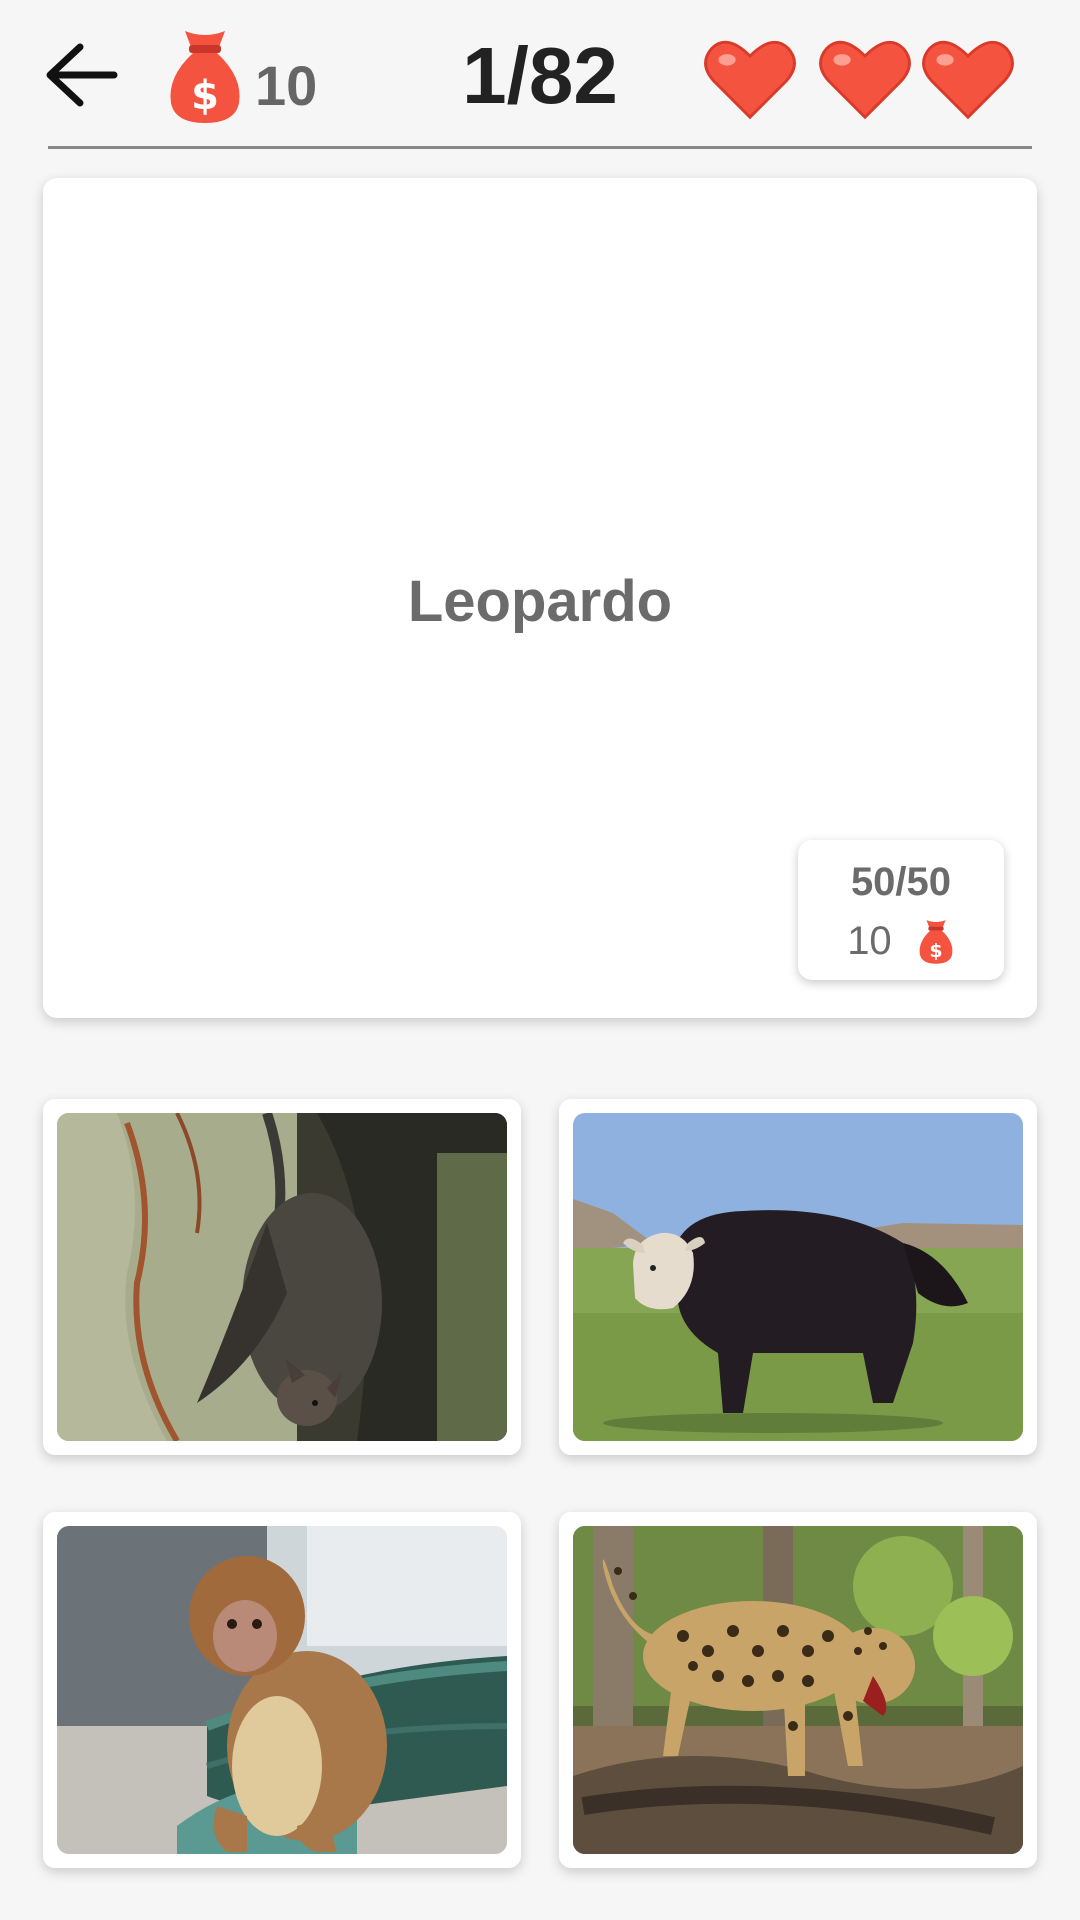  I want to click on answer-option-leopard, so click(798, 1690).